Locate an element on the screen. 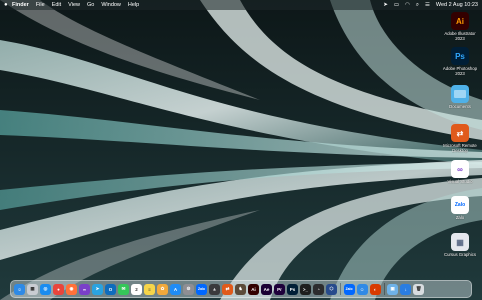  desktop-icon-5: Zalo Zalo is located at coordinates (460, 208).